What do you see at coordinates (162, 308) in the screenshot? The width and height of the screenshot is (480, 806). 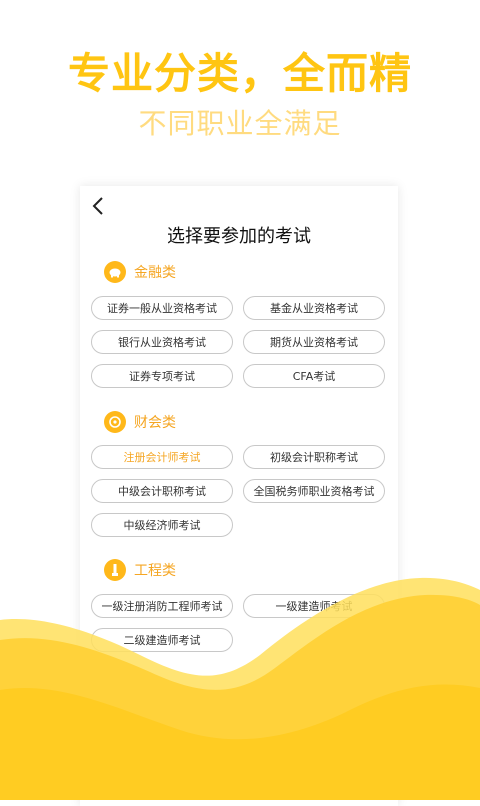 I see `exam-chip-securities-general: 证券一般从业资格考试` at bounding box center [162, 308].